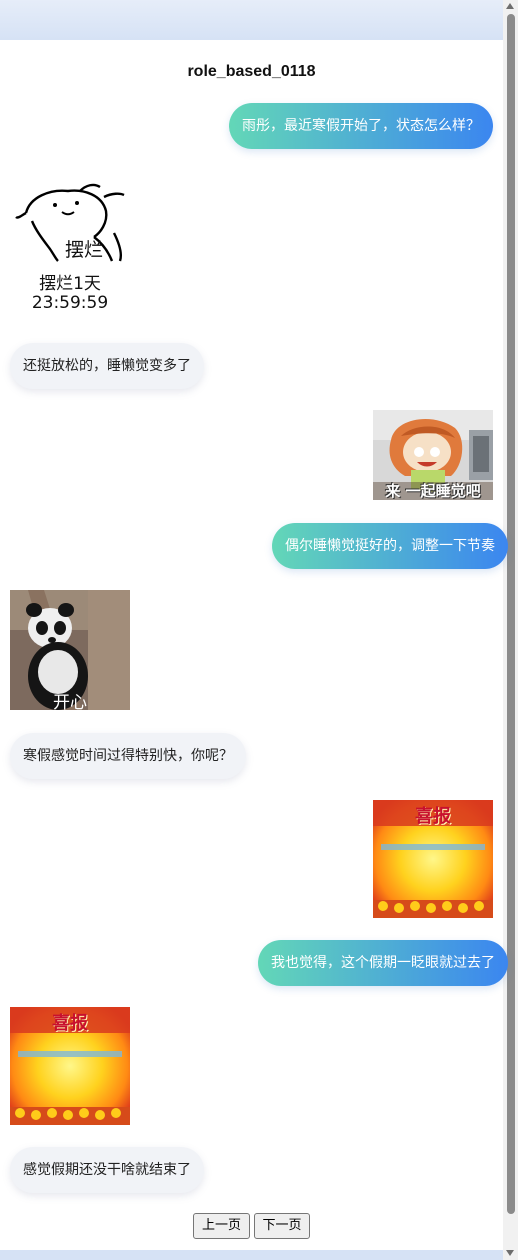 This screenshot has height=1260, width=518. I want to click on window-top-band, so click(259, 20).